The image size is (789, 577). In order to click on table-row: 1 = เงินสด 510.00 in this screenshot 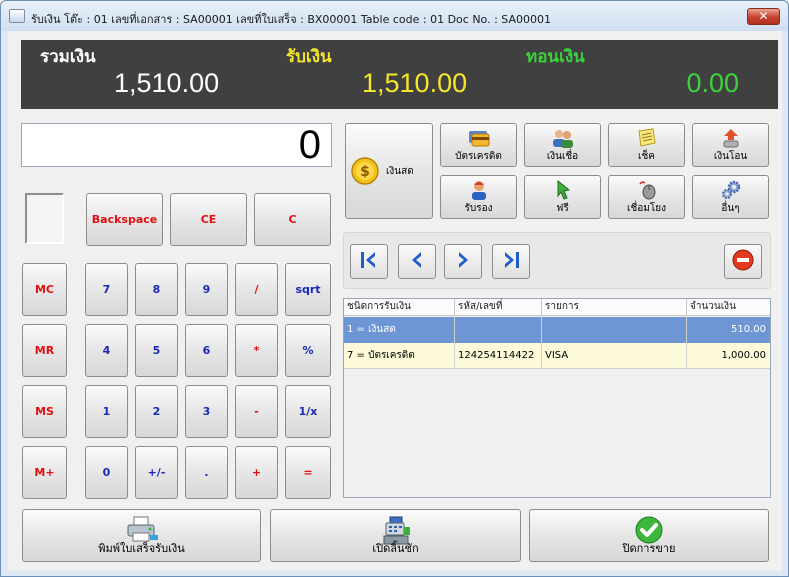, I will do `click(557, 330)`.